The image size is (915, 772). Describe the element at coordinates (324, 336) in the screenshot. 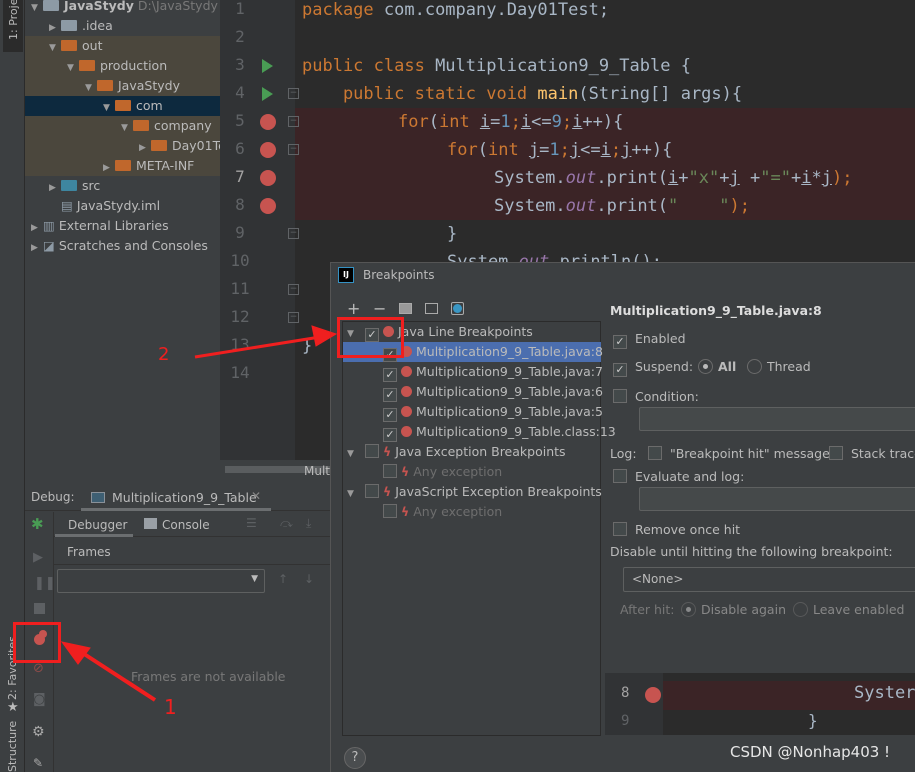

I see `arrow-2-head` at that location.